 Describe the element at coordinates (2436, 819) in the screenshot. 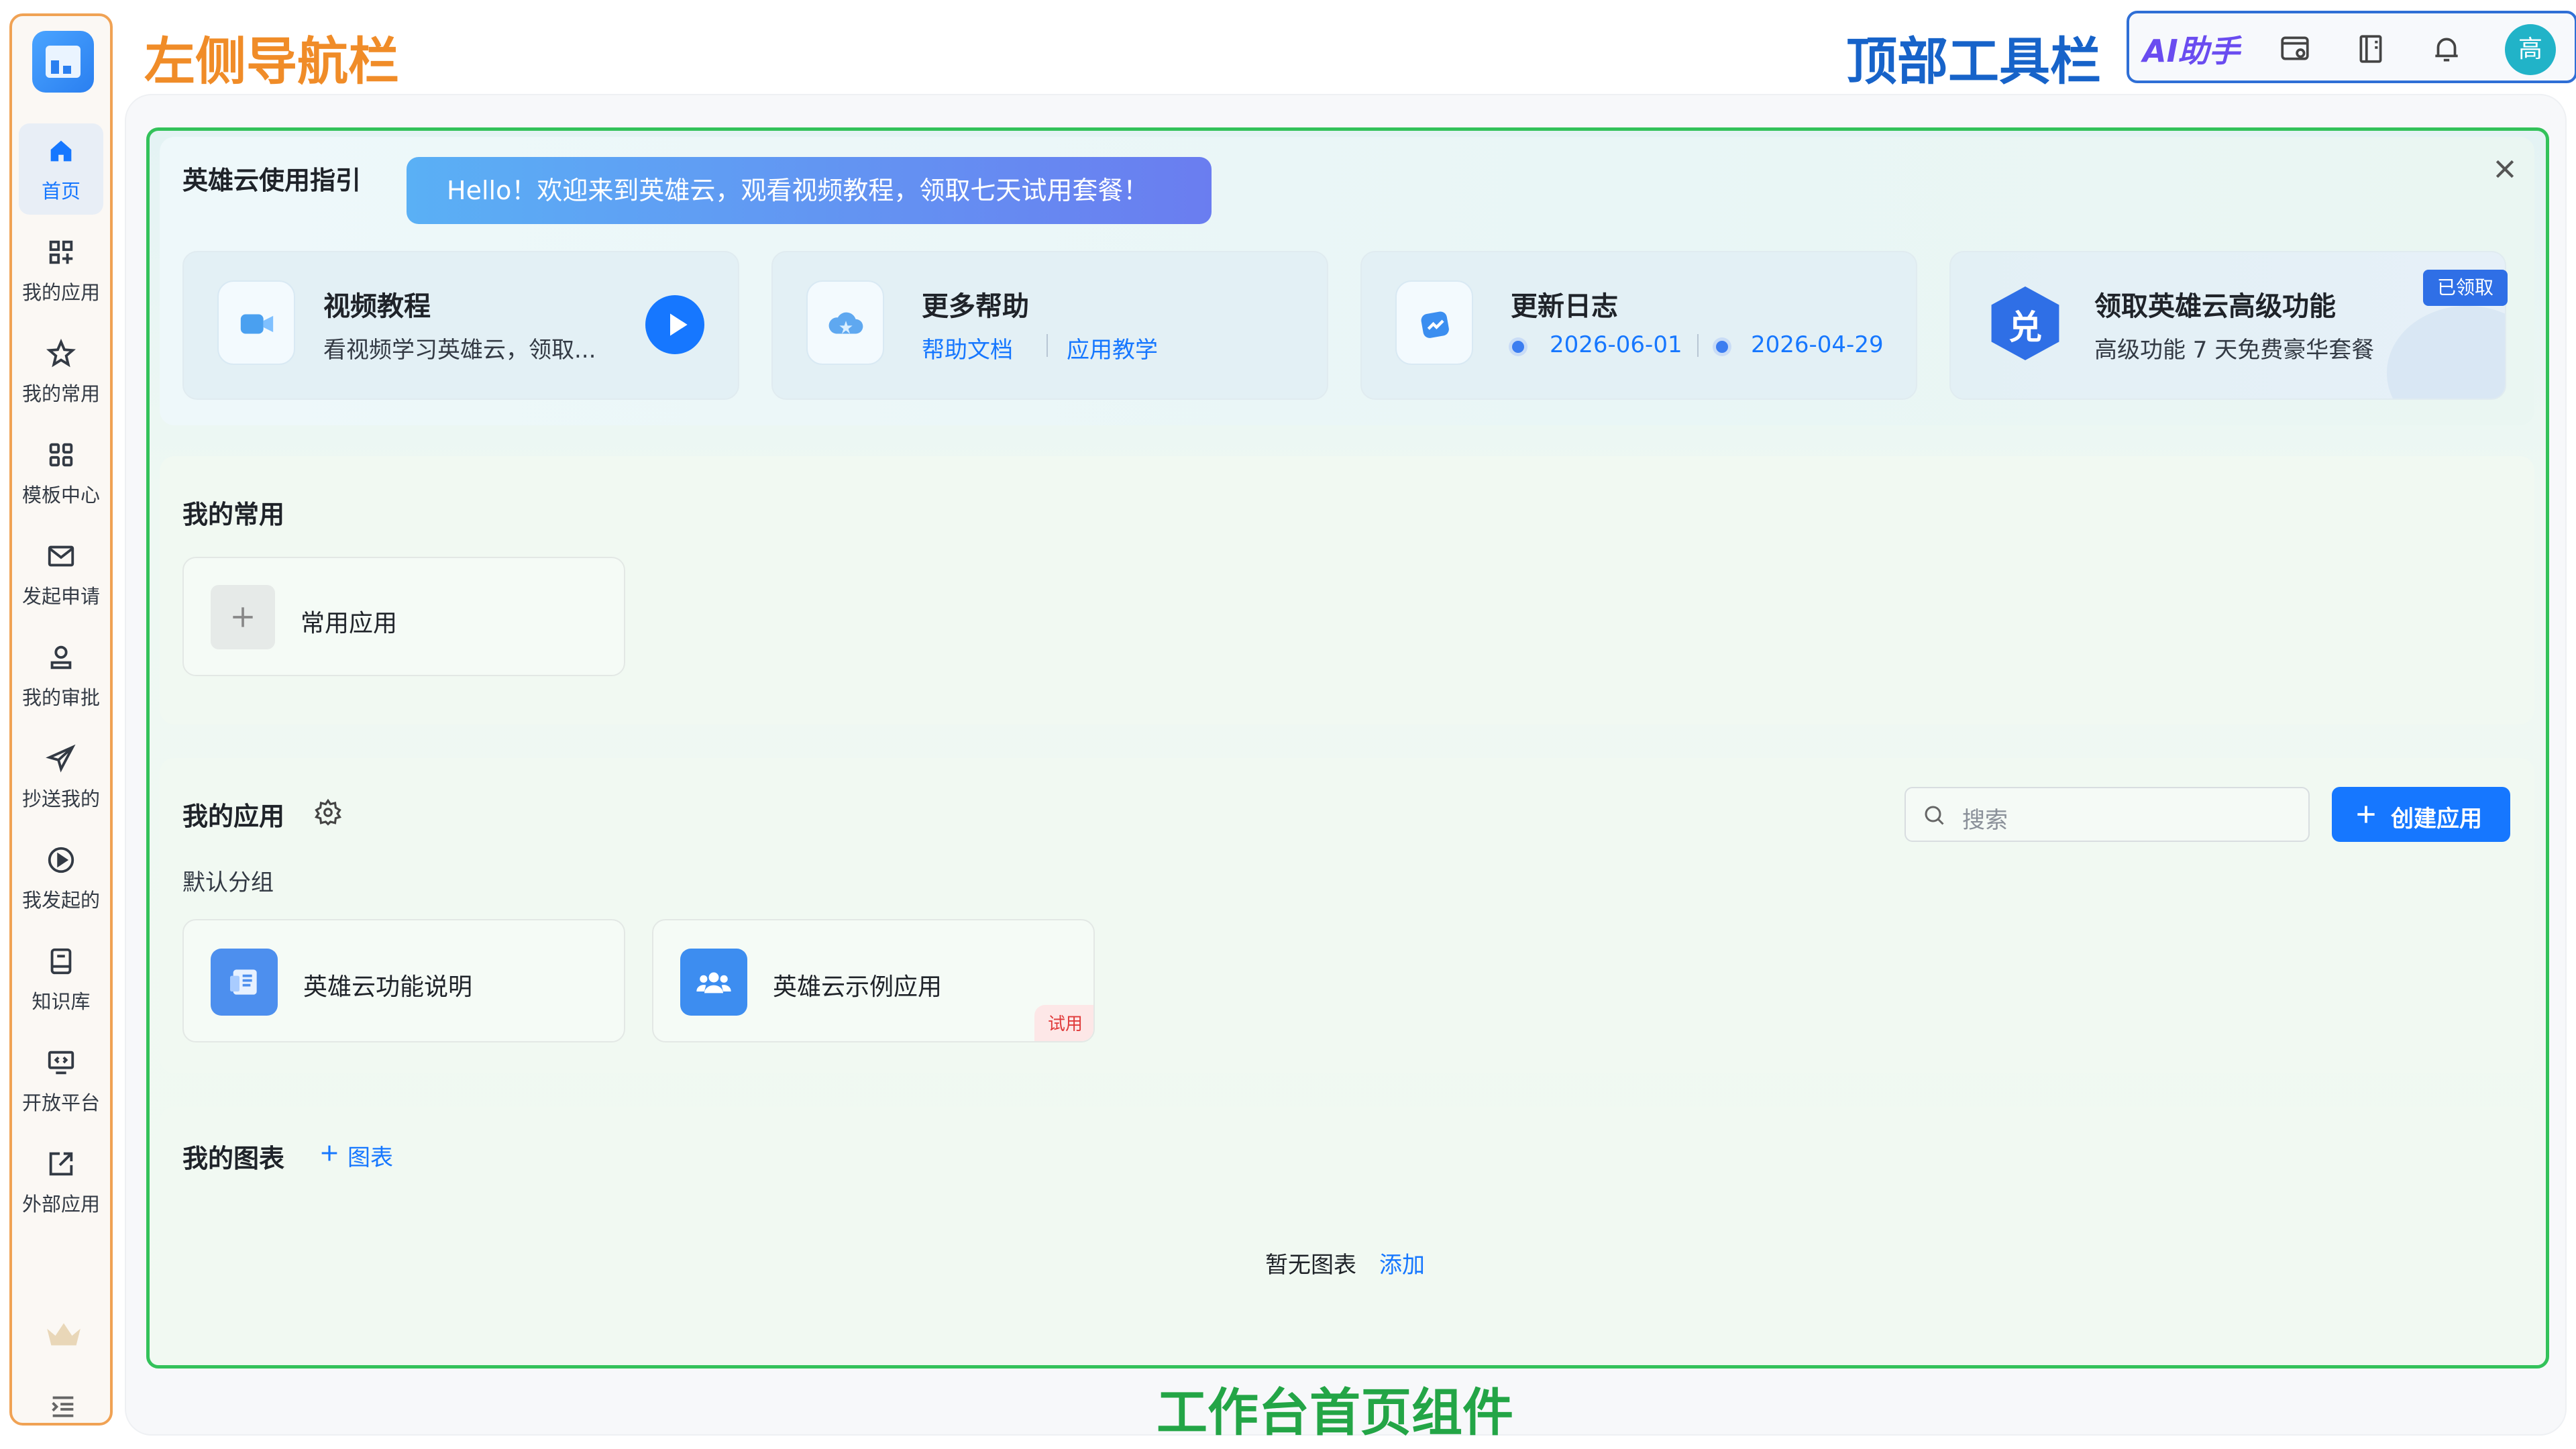

I see `create-app-label: 创建应用` at that location.